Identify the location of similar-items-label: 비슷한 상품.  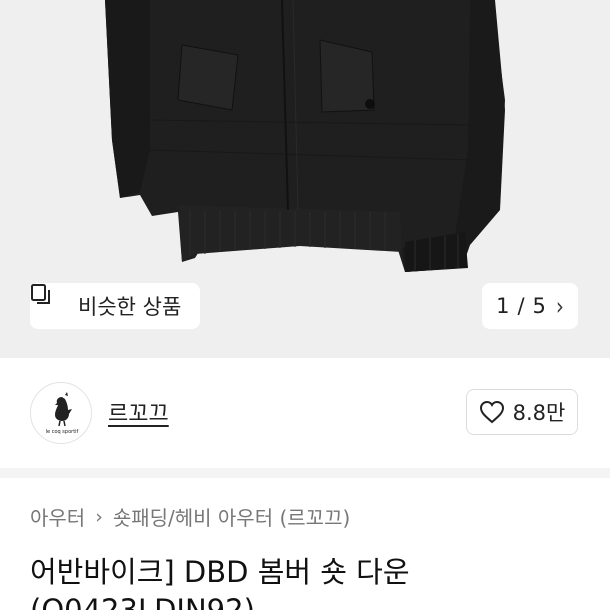
(130, 307).